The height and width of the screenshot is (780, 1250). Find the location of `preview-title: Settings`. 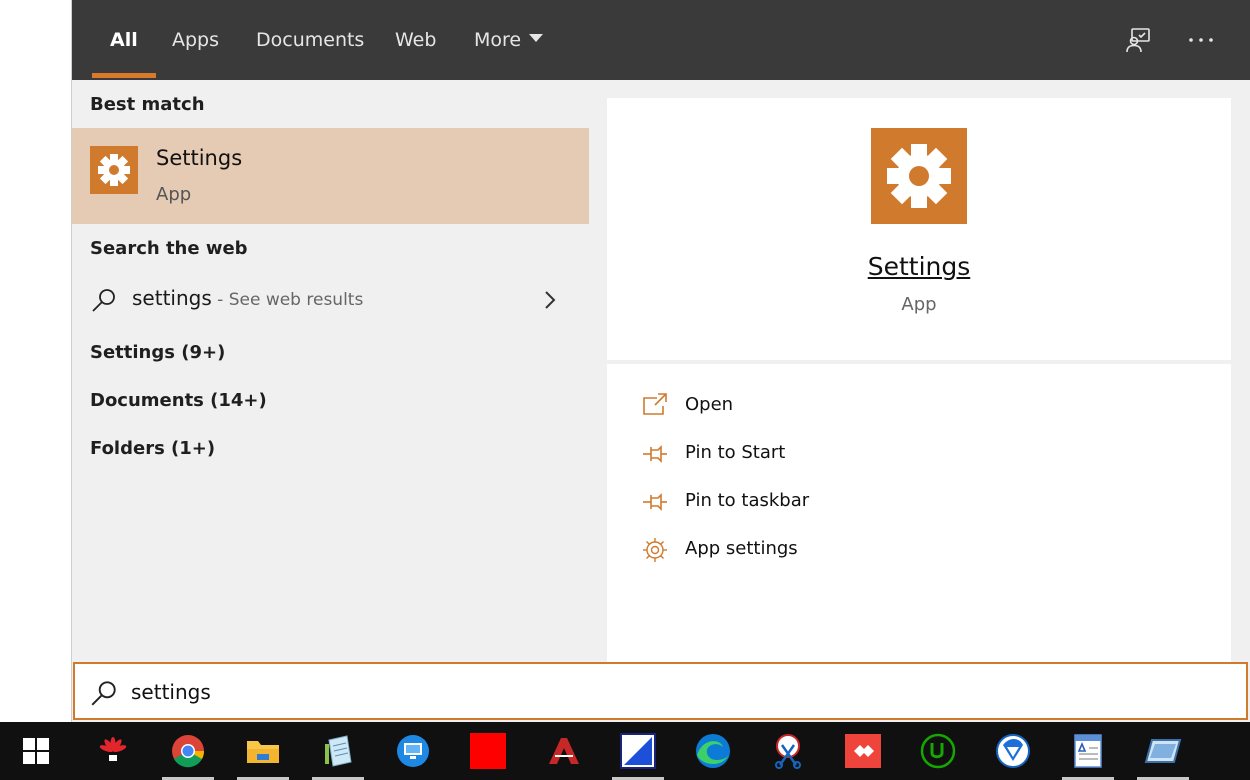

preview-title: Settings is located at coordinates (919, 266).